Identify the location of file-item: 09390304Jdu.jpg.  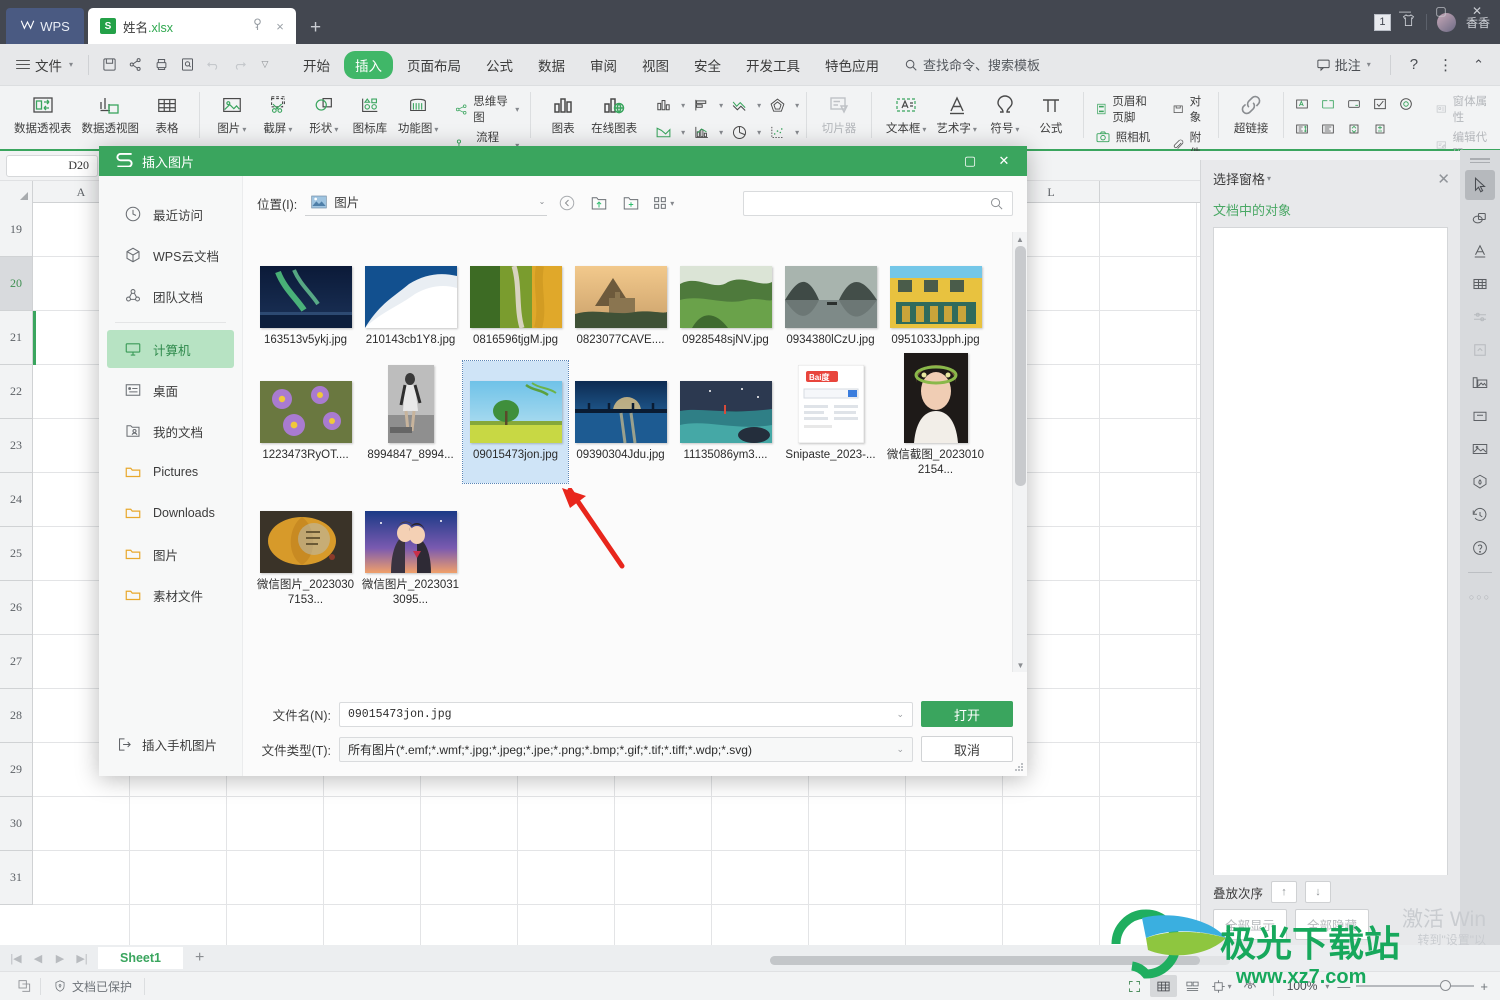
(620, 422).